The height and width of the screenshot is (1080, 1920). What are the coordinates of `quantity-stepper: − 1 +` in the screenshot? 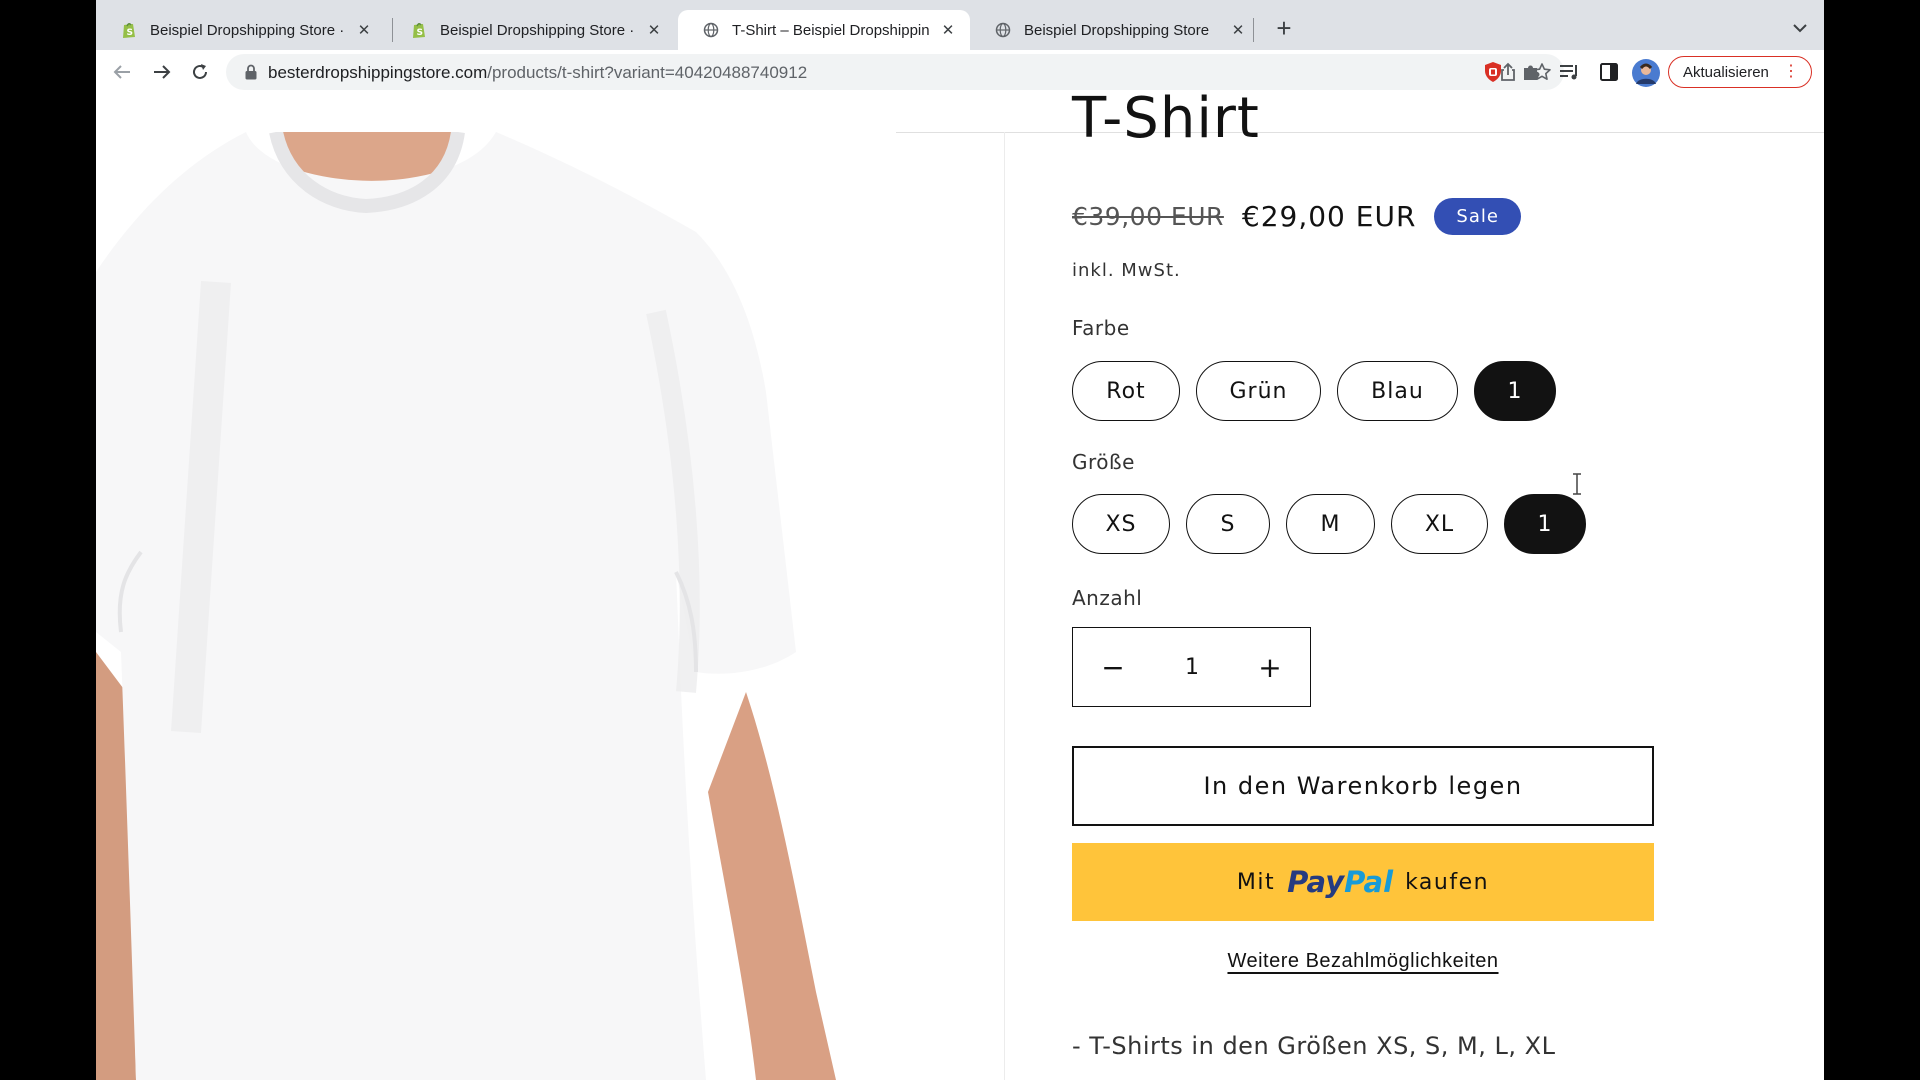 It's located at (1191, 667).